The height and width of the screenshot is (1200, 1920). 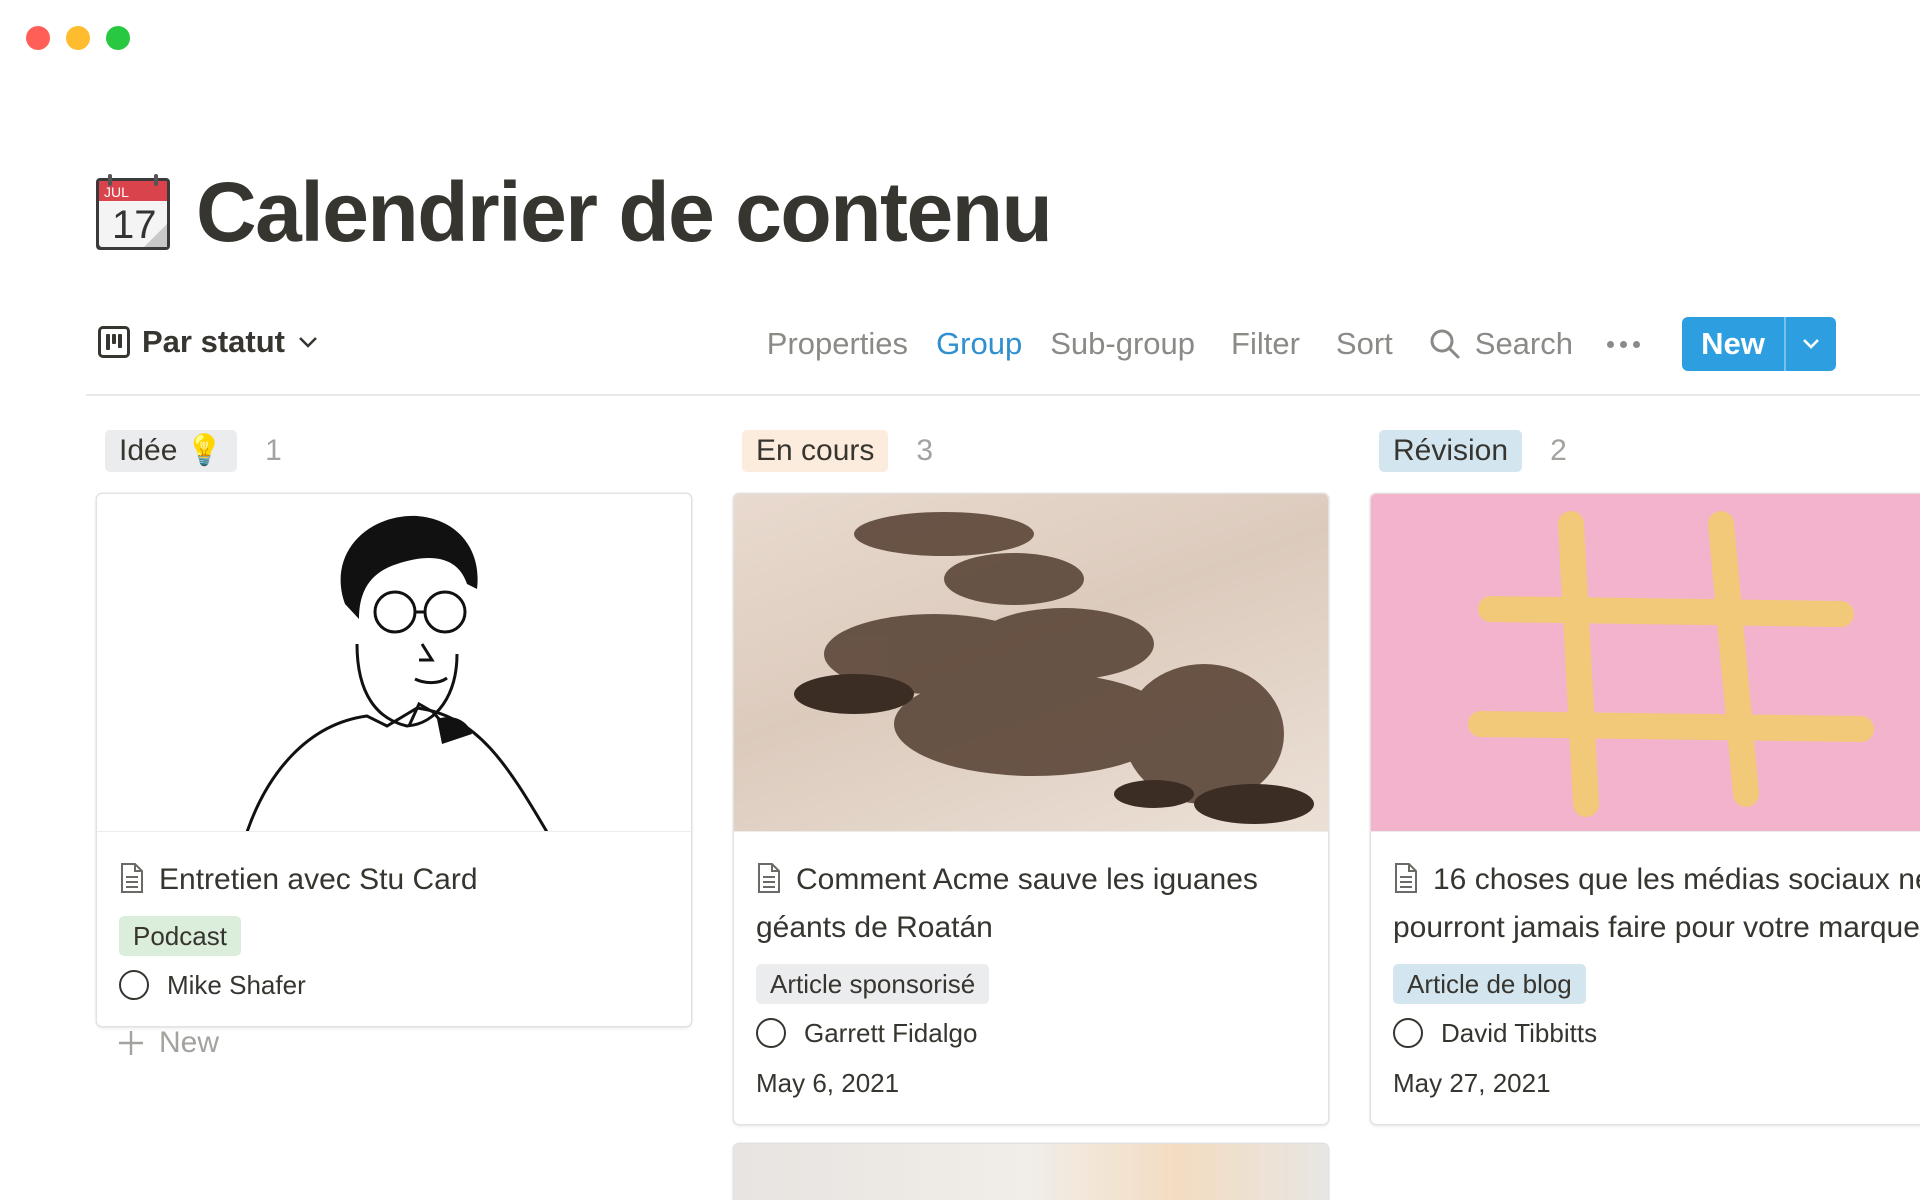 I want to click on new-button-label: New, so click(x=1733, y=344).